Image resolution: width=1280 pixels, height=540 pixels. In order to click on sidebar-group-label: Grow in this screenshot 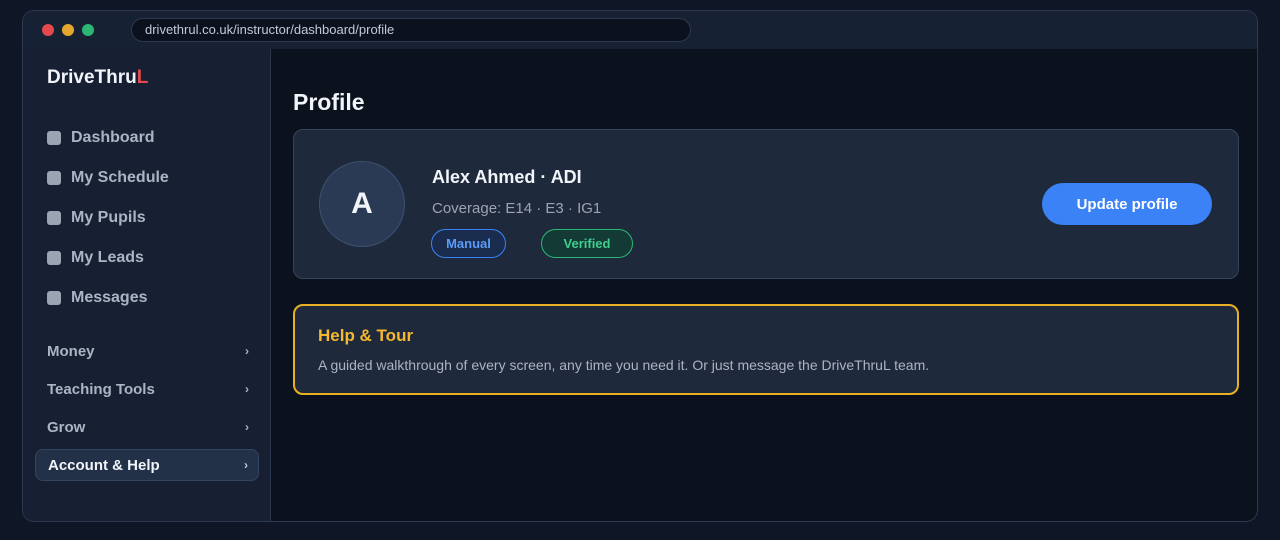, I will do `click(66, 427)`.